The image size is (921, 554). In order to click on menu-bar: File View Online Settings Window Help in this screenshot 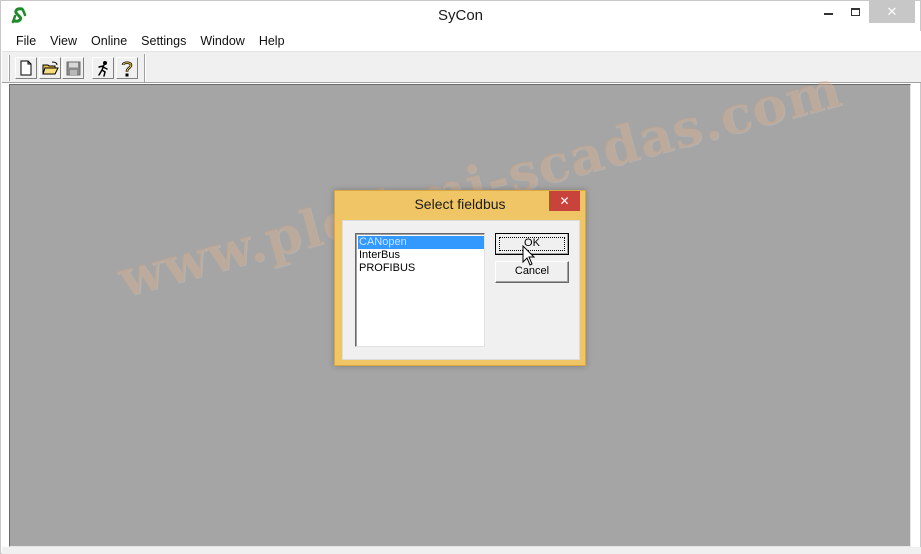, I will do `click(461, 41)`.